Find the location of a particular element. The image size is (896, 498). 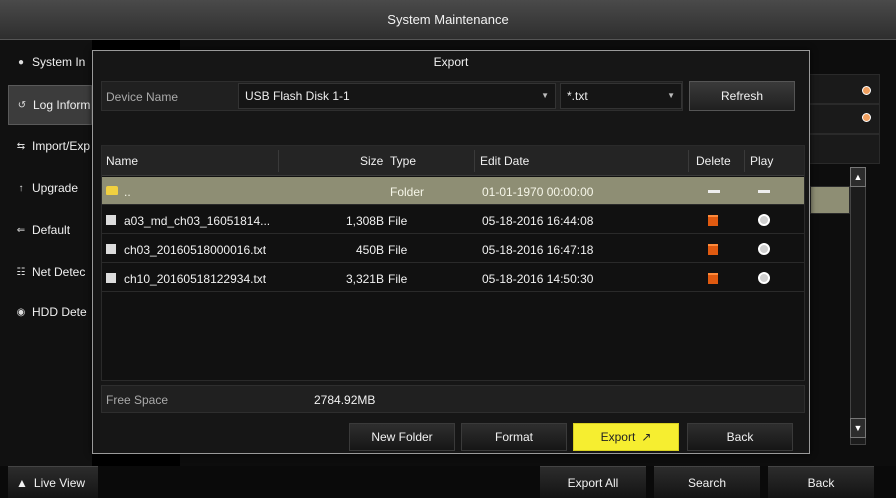

sidebar-item-label: Log Inform is located at coordinates (62, 105).